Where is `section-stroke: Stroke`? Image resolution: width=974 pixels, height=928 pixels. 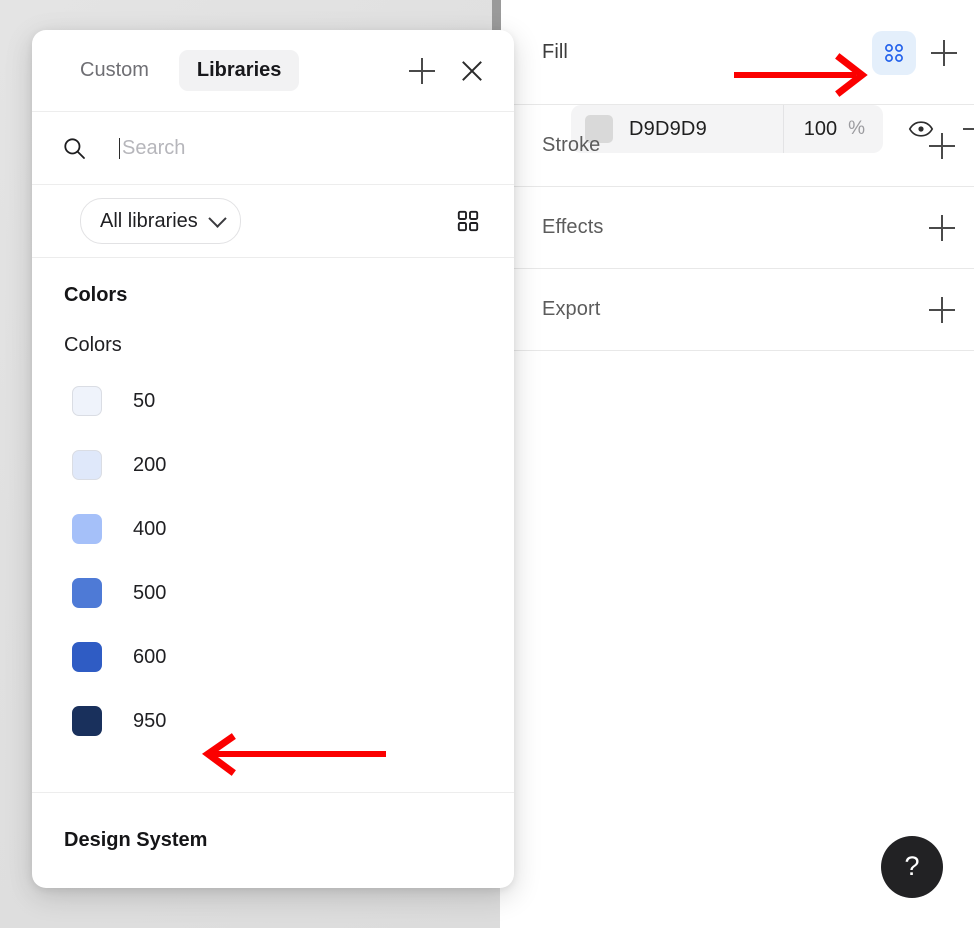 section-stroke: Stroke is located at coordinates (743, 146).